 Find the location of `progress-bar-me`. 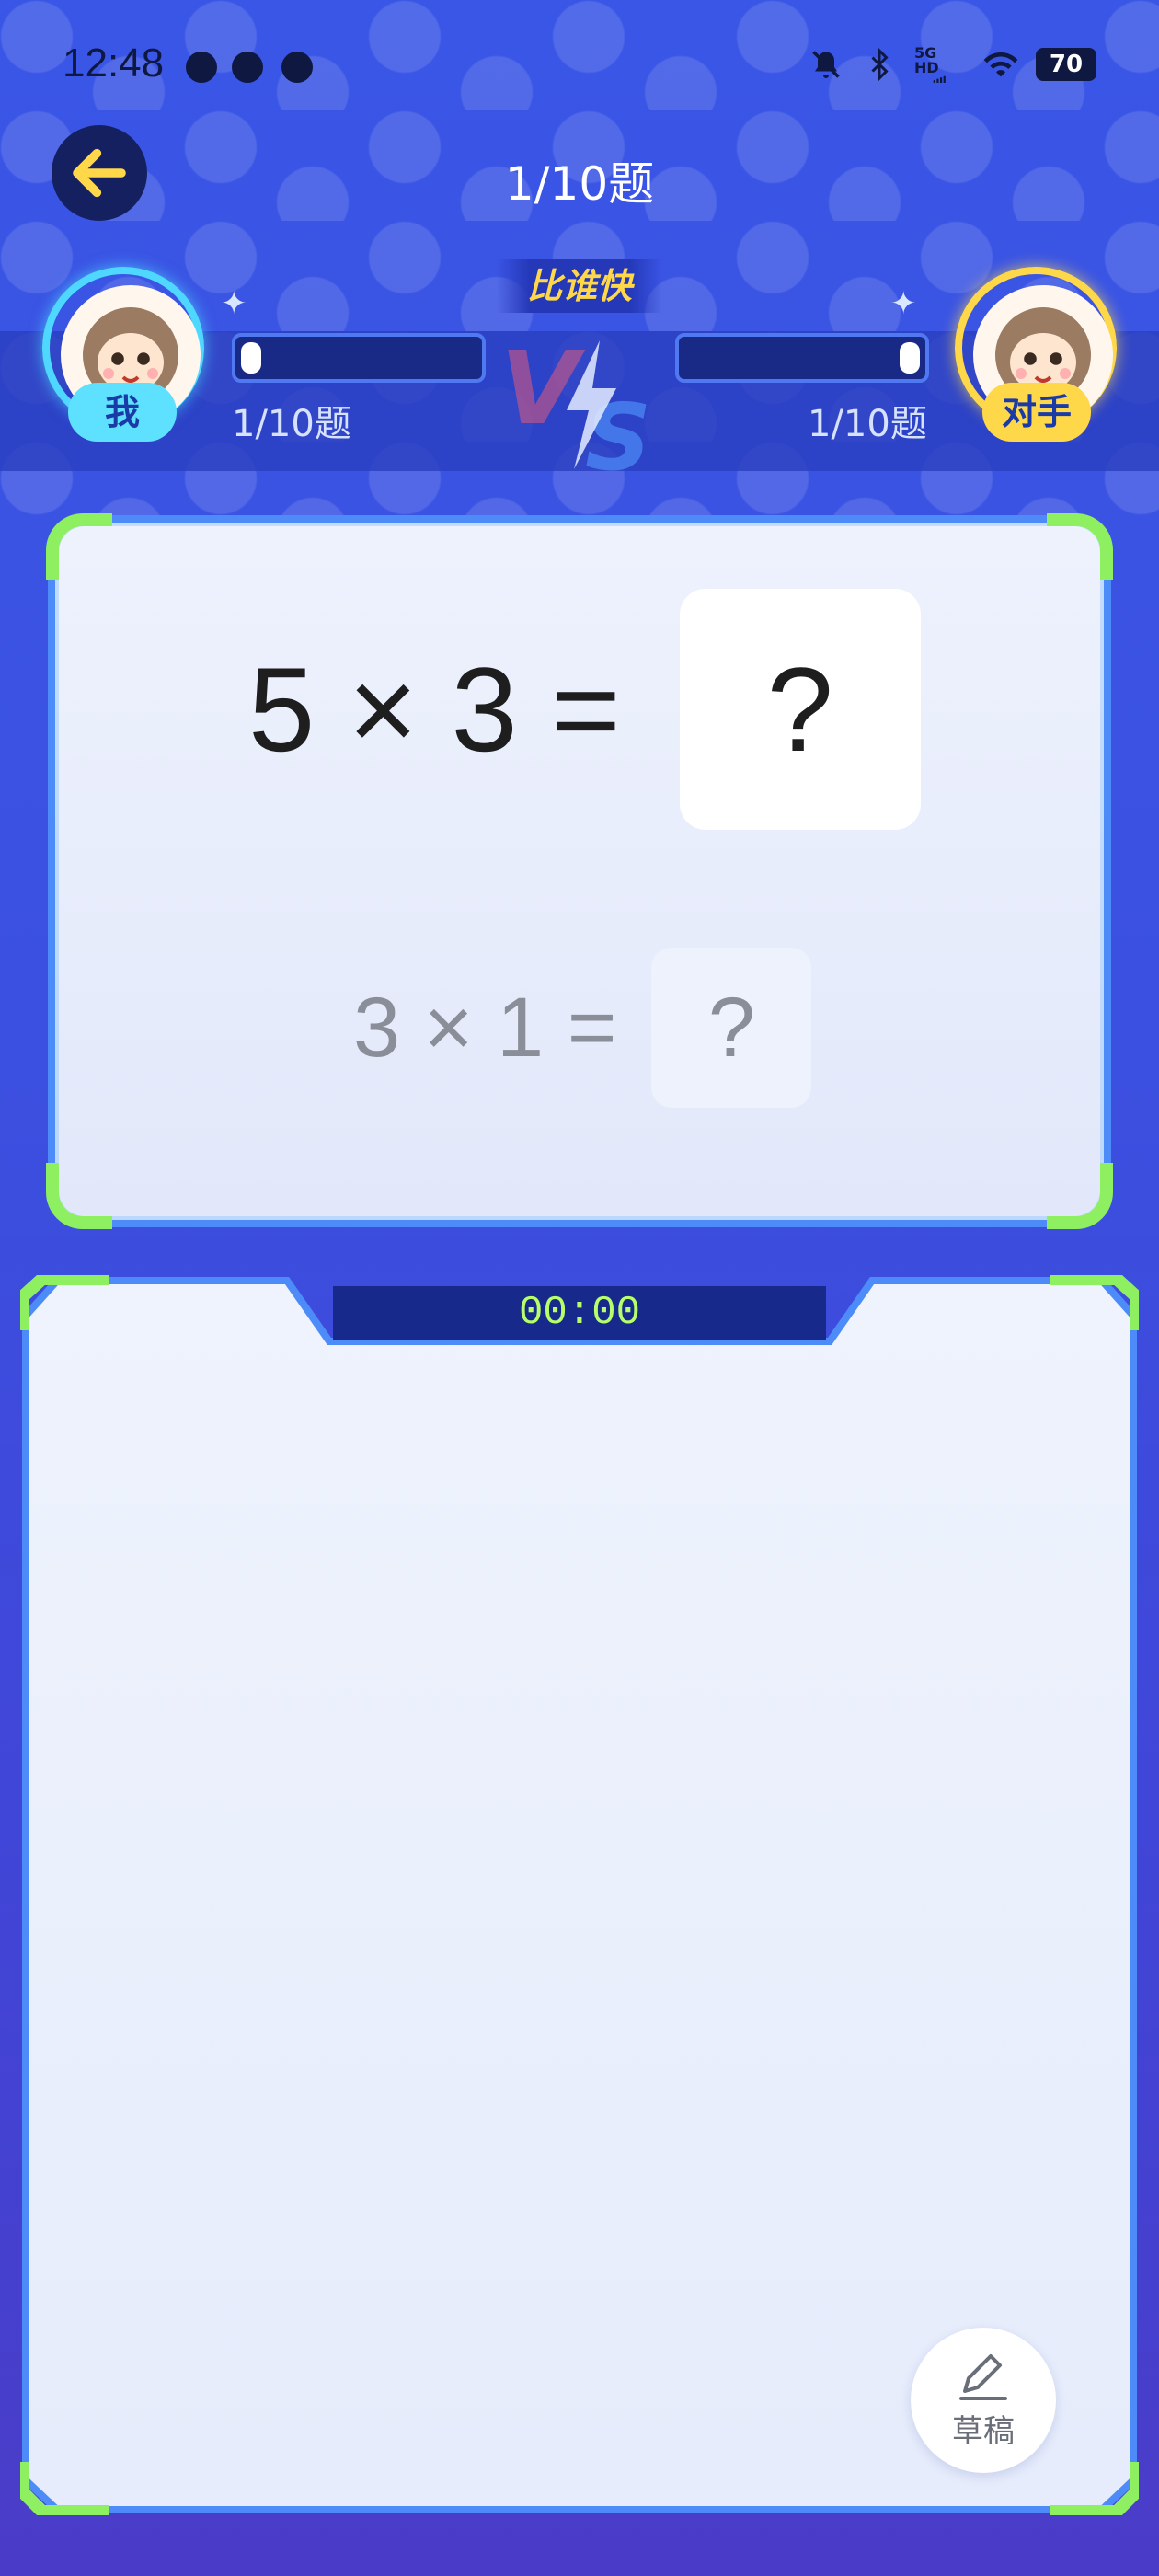

progress-bar-me is located at coordinates (359, 358).